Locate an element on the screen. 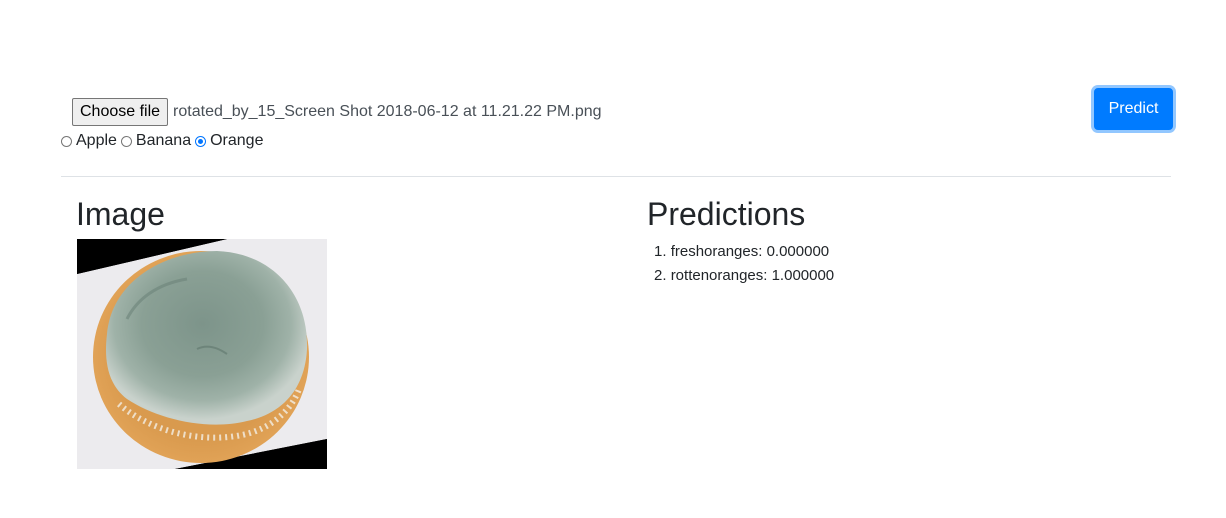 The width and height of the screenshot is (1226, 518). uploaded-image-preview is located at coordinates (202, 354).